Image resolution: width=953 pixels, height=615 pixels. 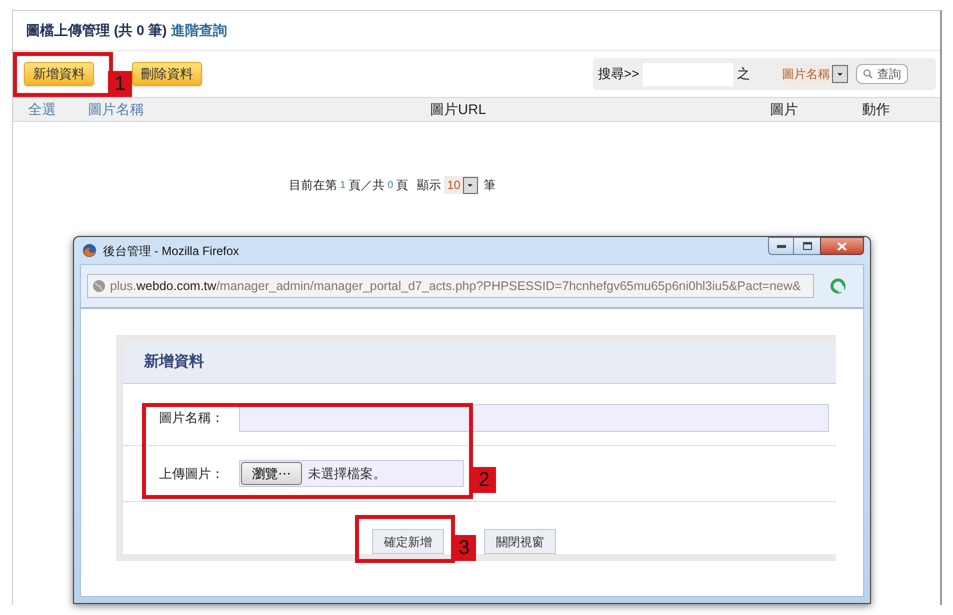 I want to click on search-label: 搜尋>>, so click(x=619, y=74).